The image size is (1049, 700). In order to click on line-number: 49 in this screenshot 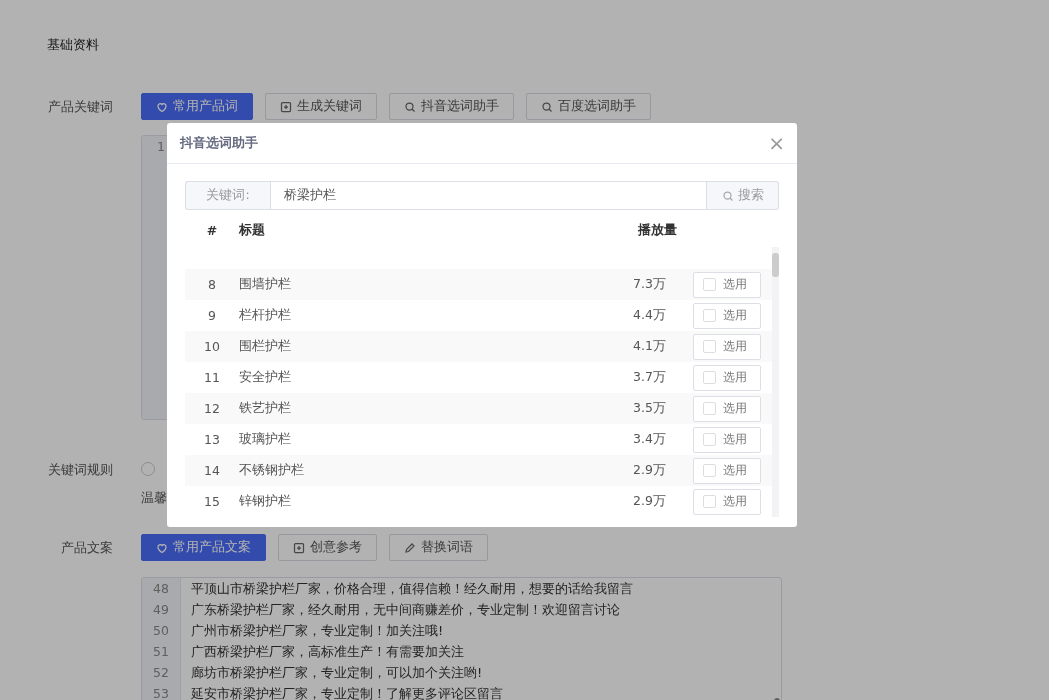, I will do `click(161, 610)`.